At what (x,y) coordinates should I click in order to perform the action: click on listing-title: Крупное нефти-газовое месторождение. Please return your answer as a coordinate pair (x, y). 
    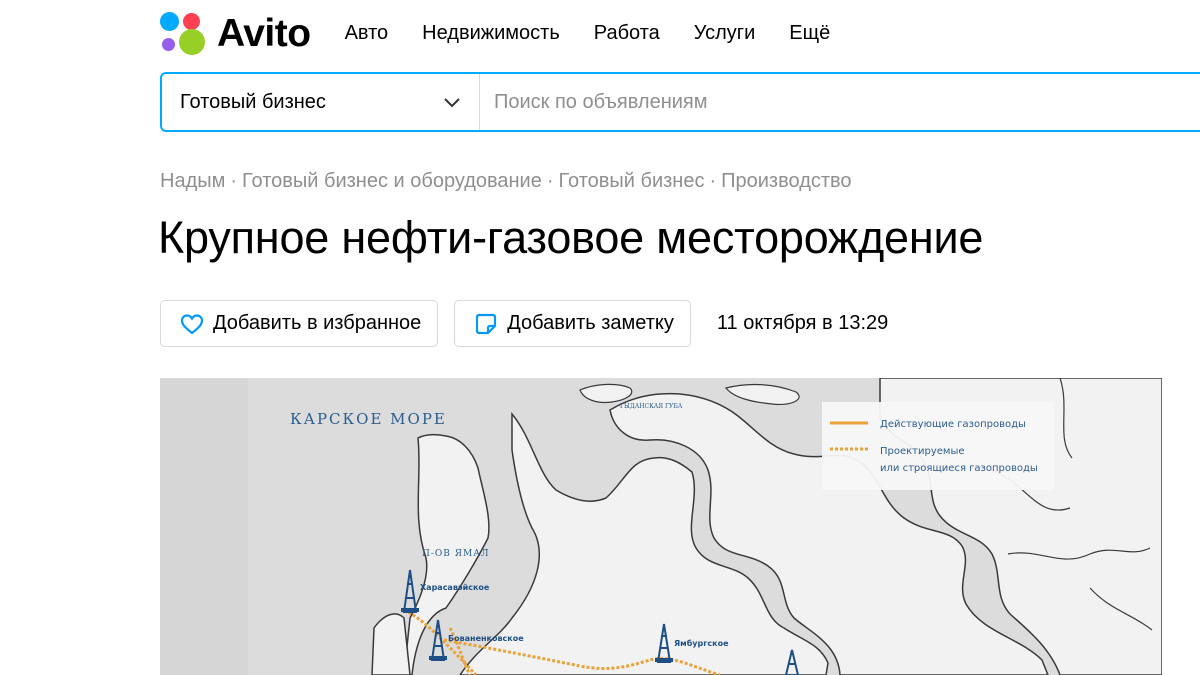
    Looking at the image, I should click on (571, 237).